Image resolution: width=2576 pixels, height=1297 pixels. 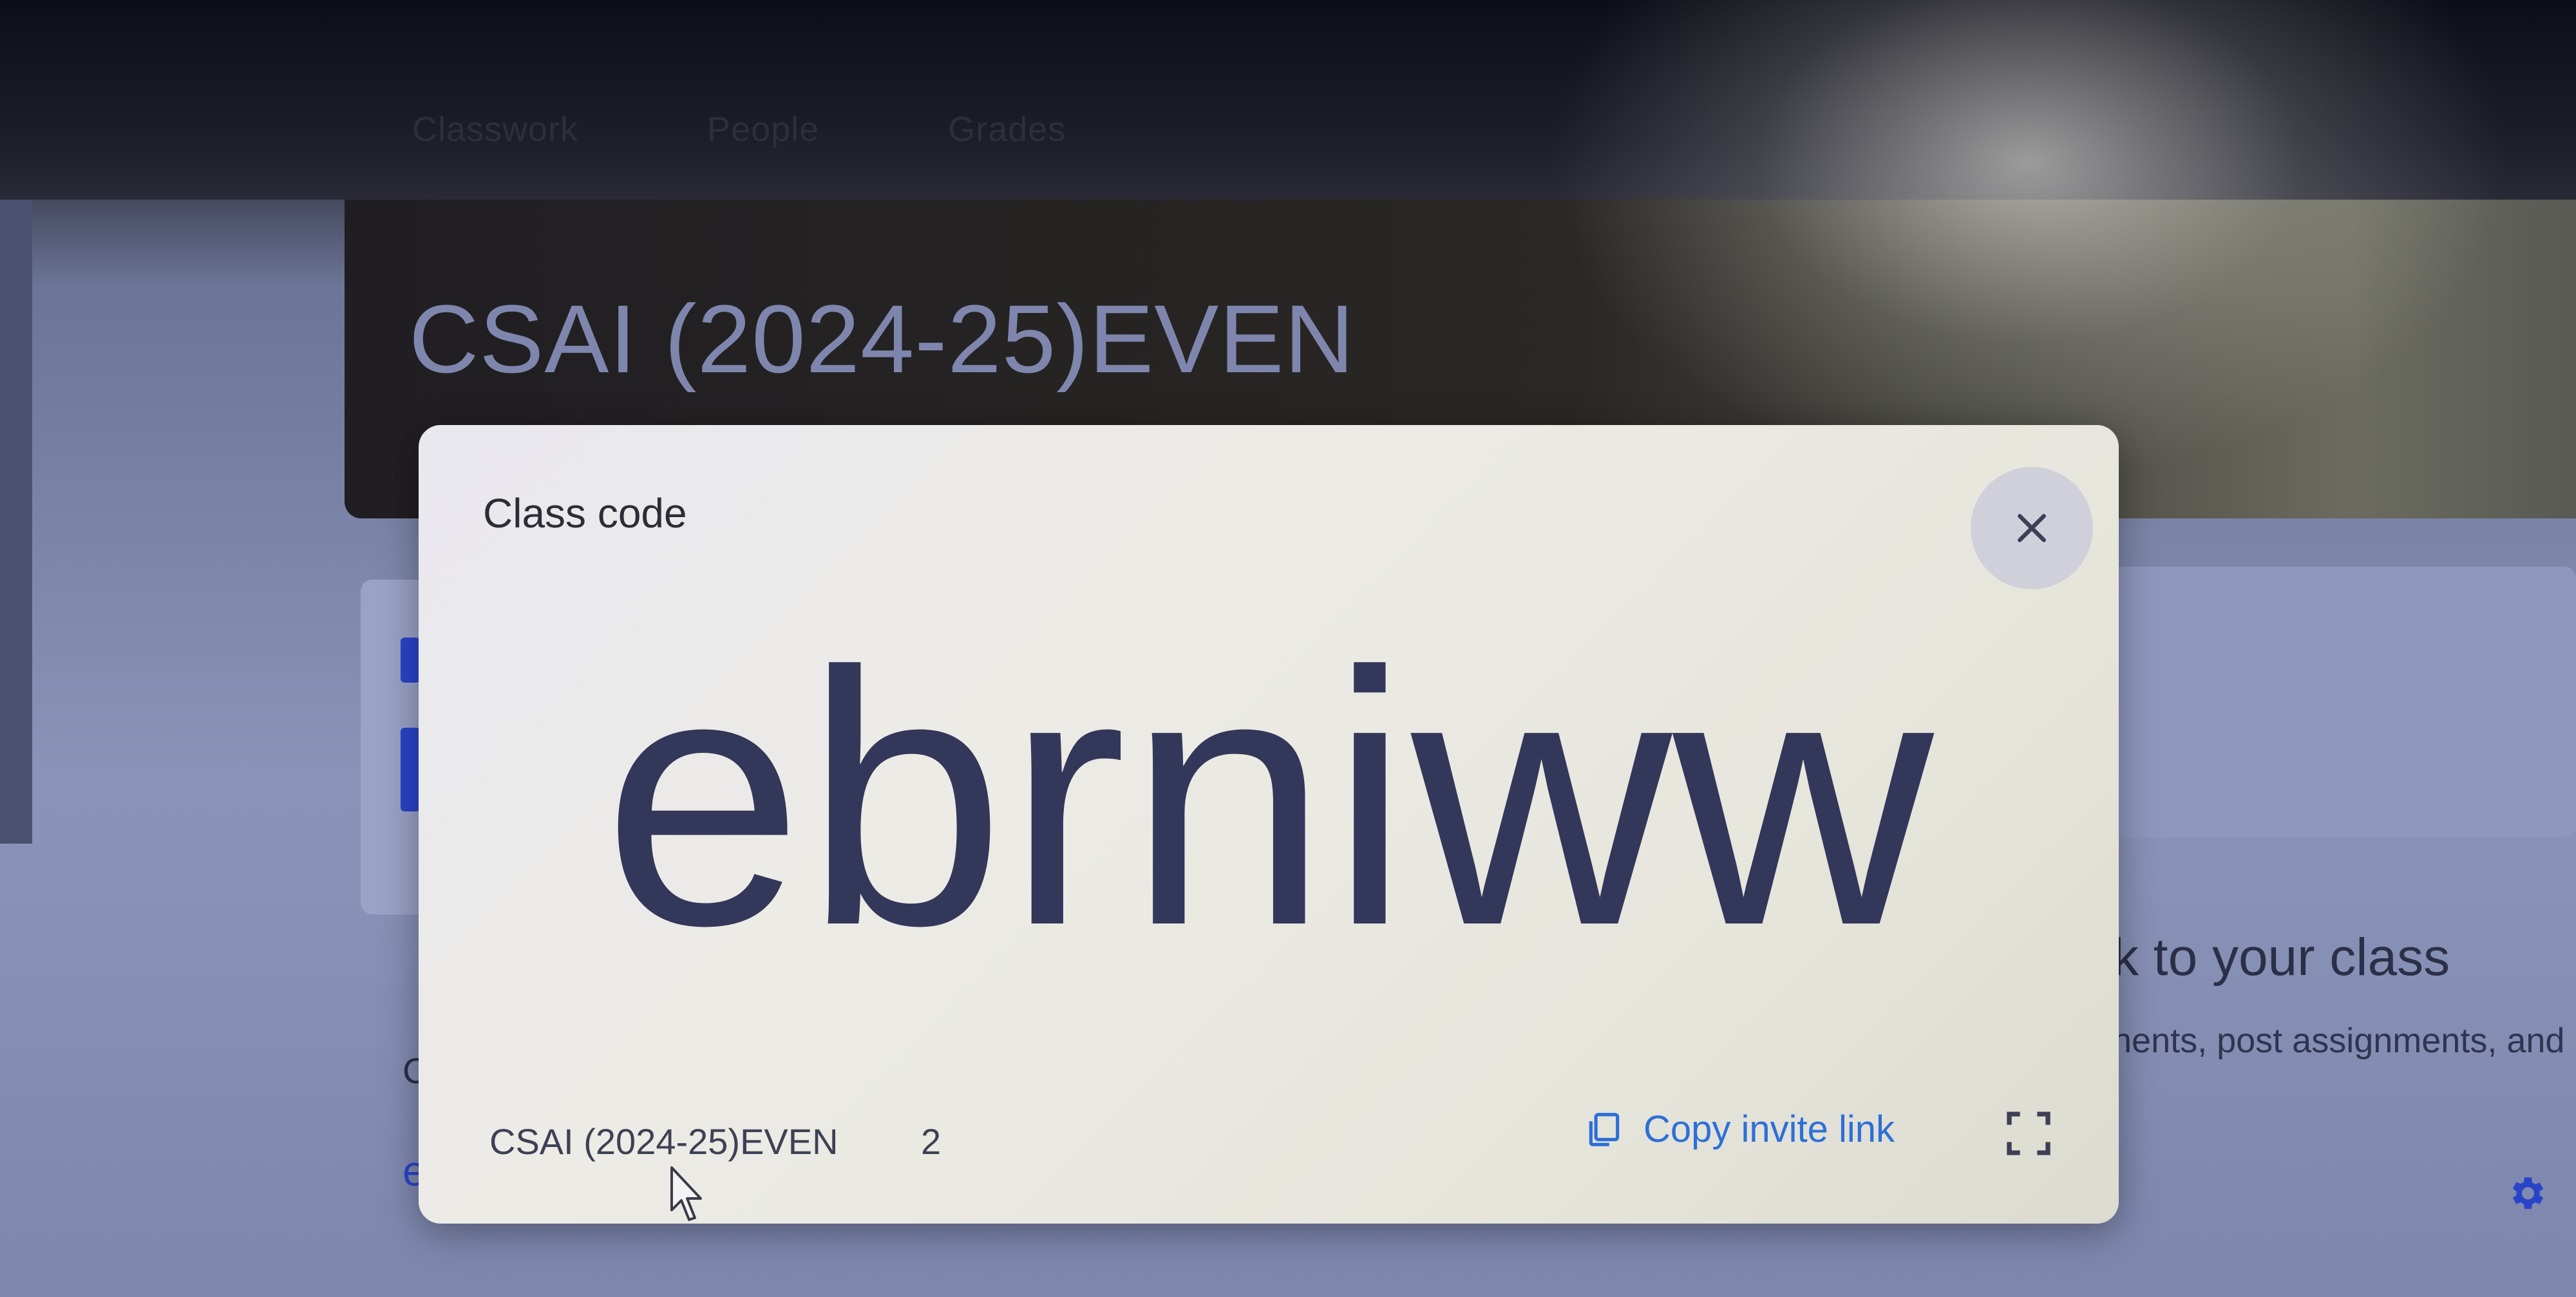 I want to click on copy-invite-link-button: Copy invite link, so click(x=1739, y=1129).